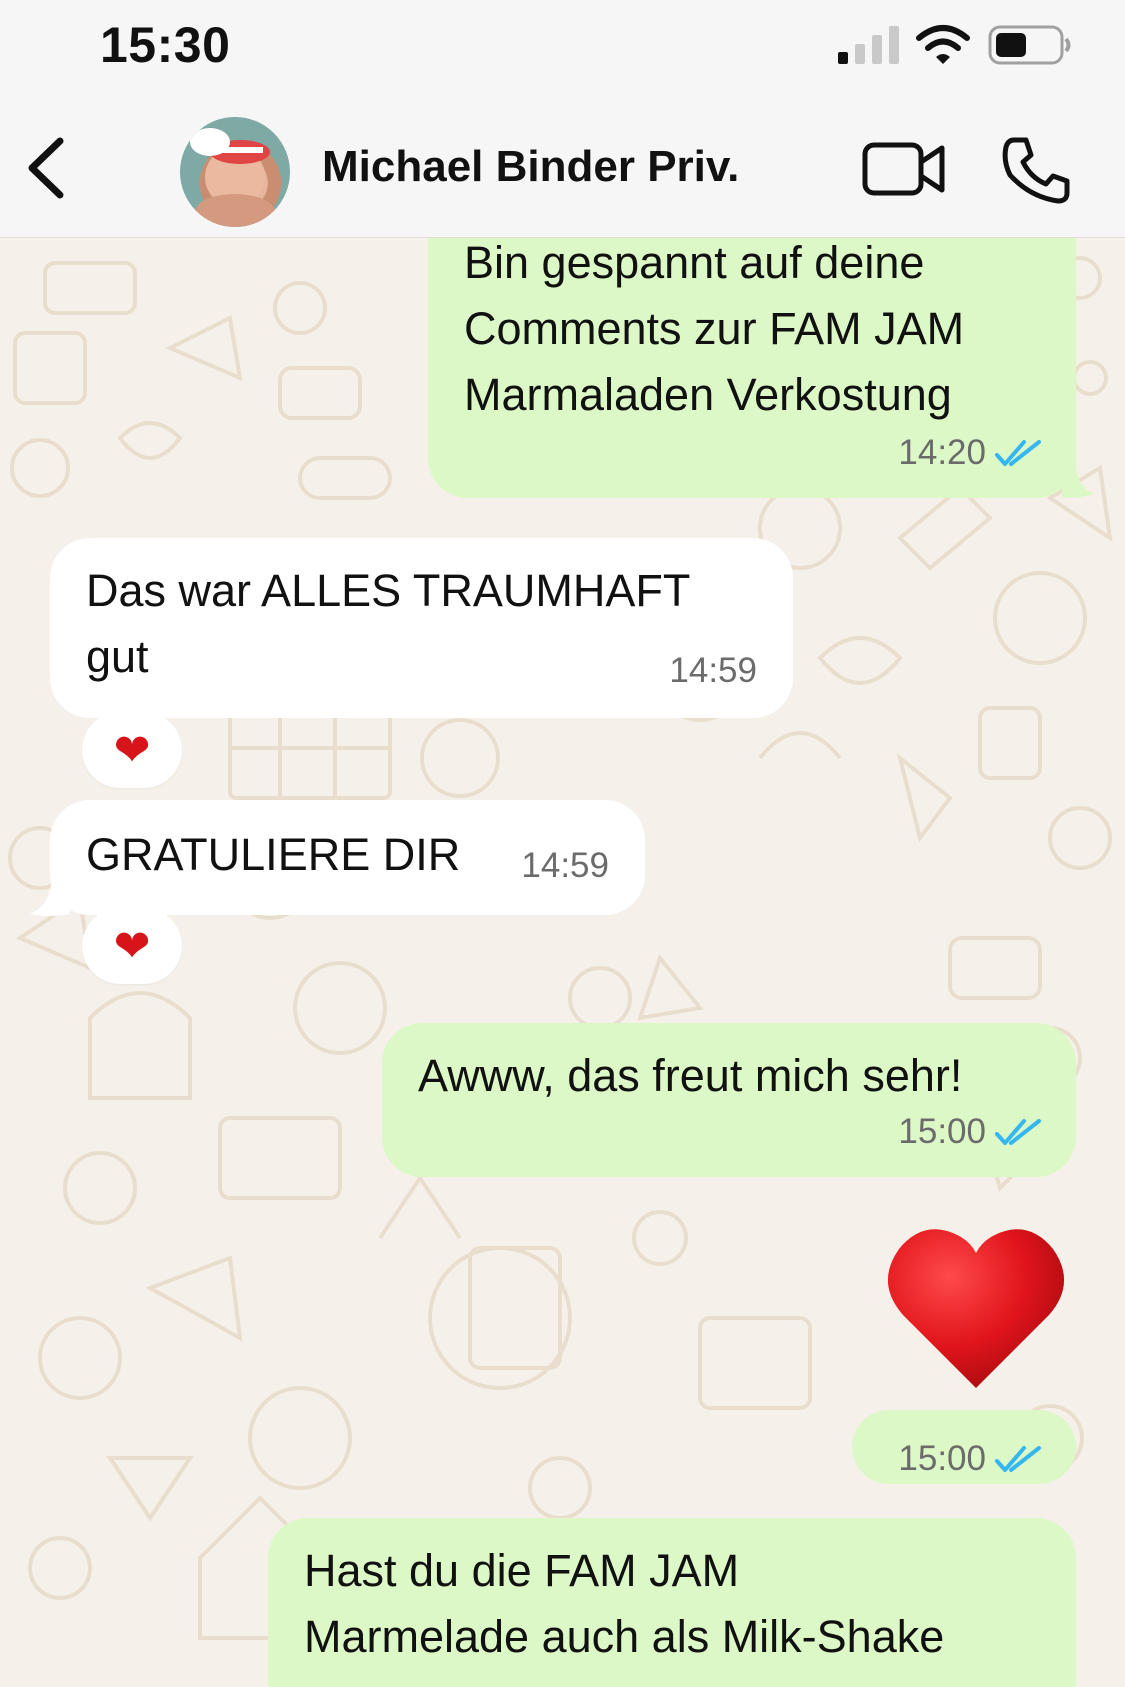 The height and width of the screenshot is (1687, 1125). Describe the element at coordinates (690, 1075) in the screenshot. I see `message-text: Awww, das freut mich sehr!` at that location.